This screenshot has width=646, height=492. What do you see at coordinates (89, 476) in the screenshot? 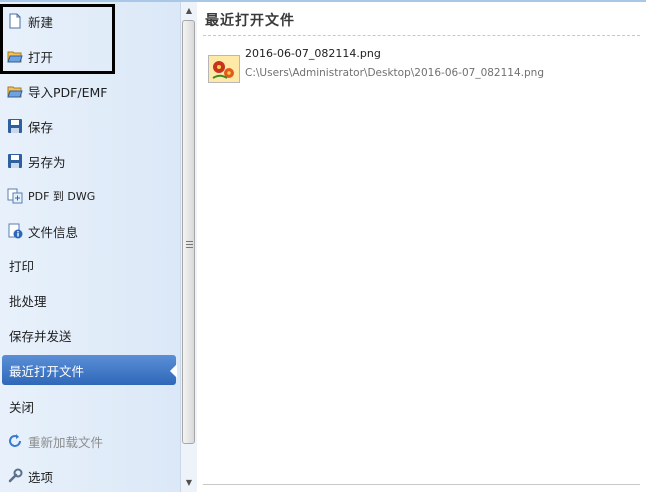
I see `menu-item-options: 选项` at bounding box center [89, 476].